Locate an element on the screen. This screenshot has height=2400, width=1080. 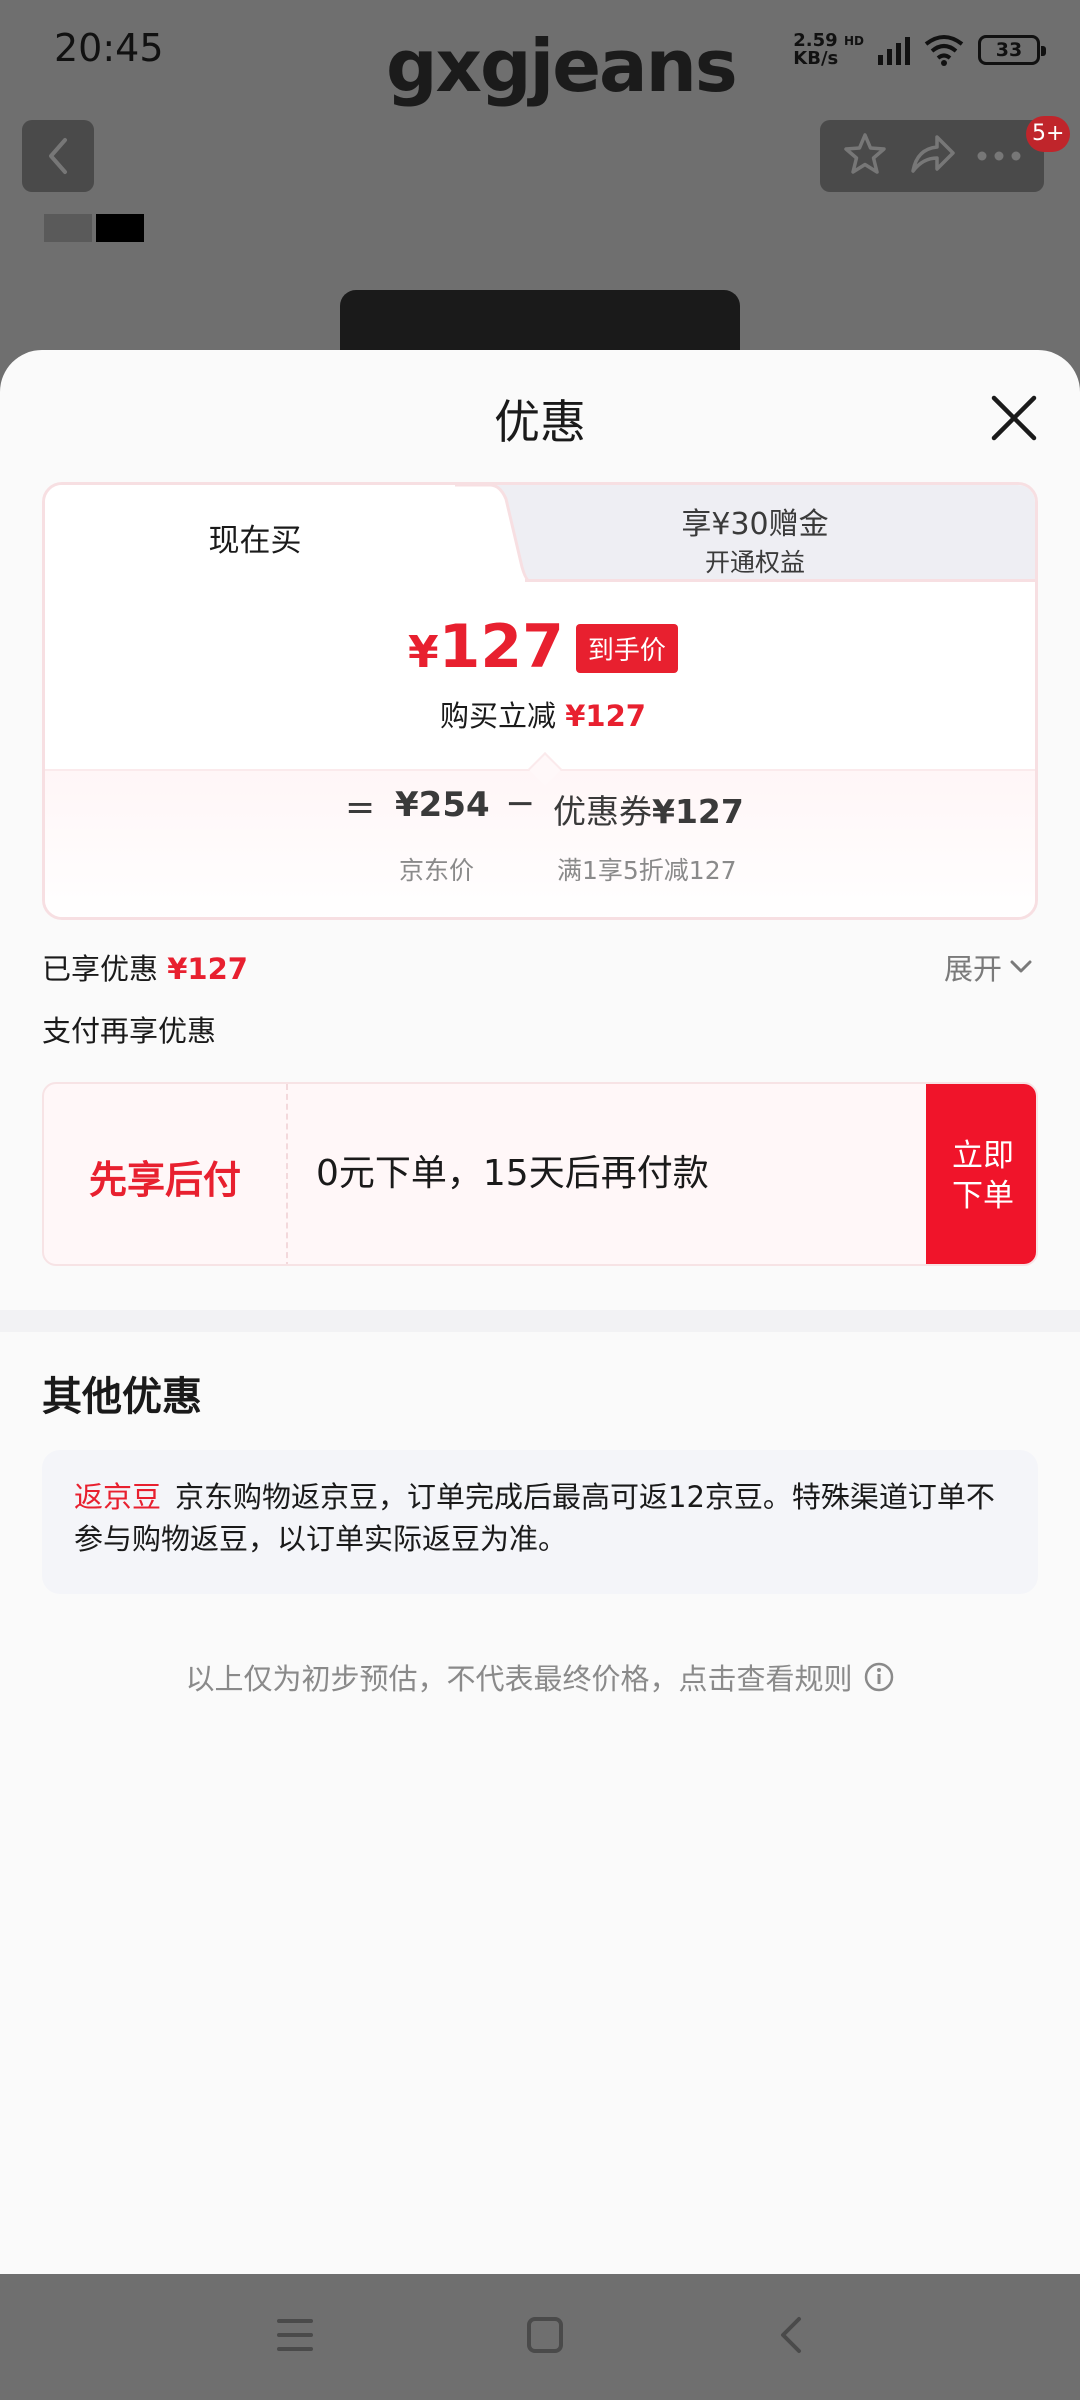
color-swatches is located at coordinates (94, 228).